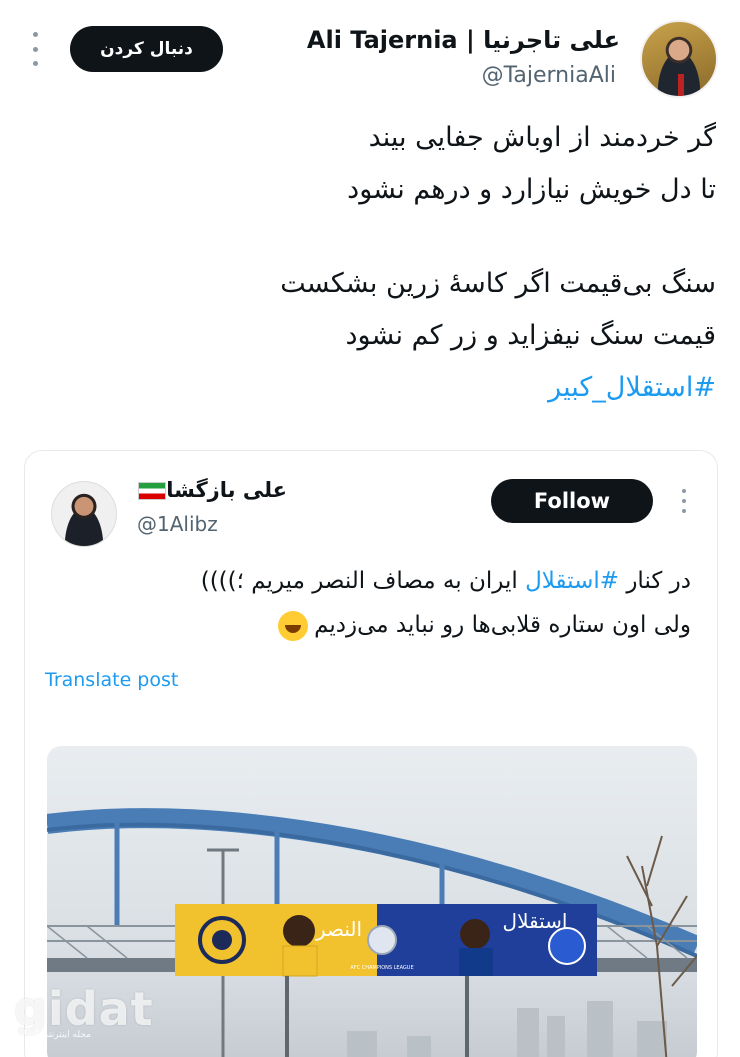 The image size is (740, 1057). I want to click on billboard-esteghlal-text: استقلال, so click(535, 921).